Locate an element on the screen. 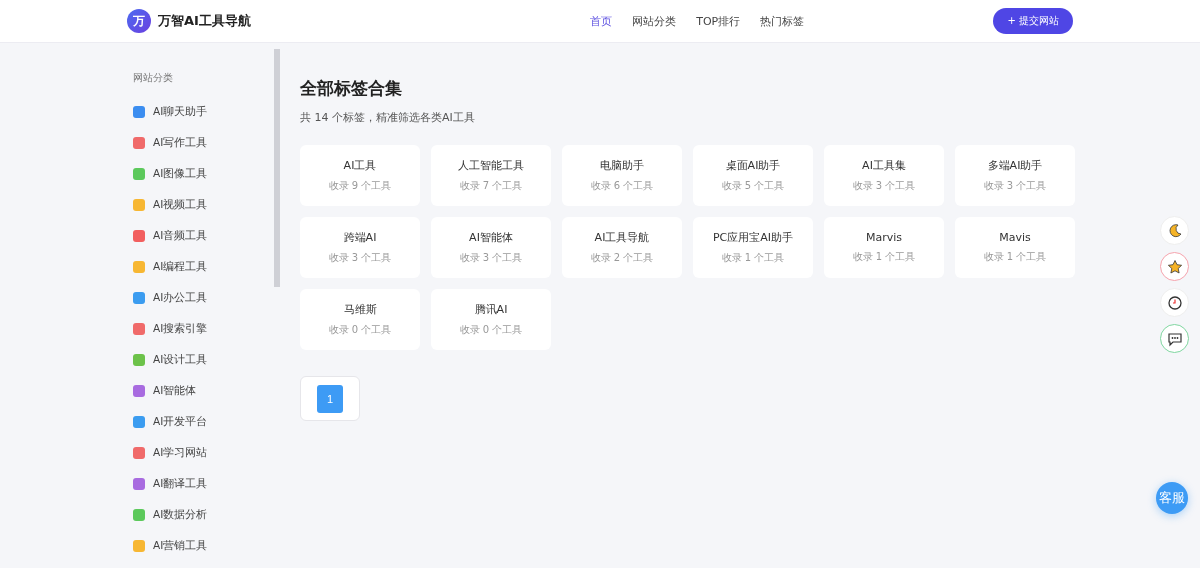 This screenshot has width=1200, height=568. tag-card: 马维斯 收录 0 个工具 is located at coordinates (360, 319).